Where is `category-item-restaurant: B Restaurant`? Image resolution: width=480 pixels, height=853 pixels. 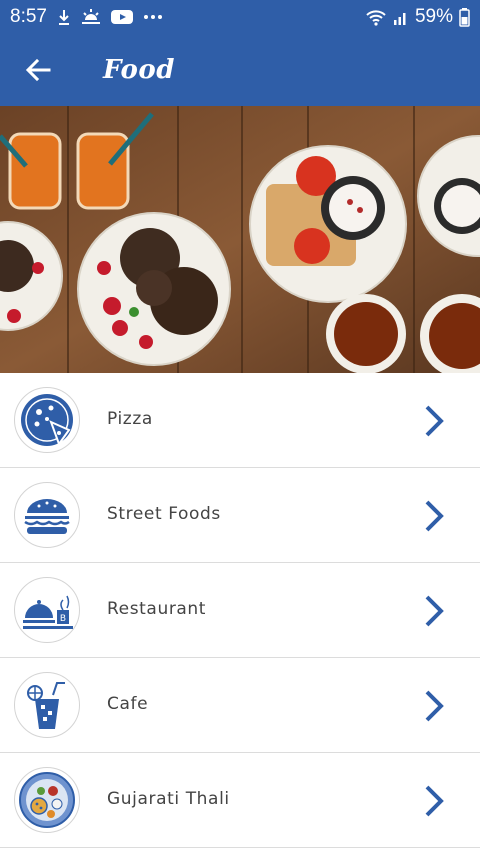
category-item-restaurant: B Restaurant is located at coordinates (240, 610).